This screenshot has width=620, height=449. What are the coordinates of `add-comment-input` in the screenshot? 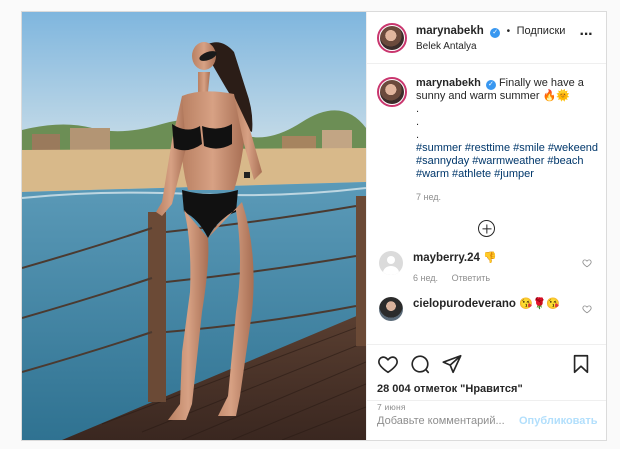 It's located at (448, 420).